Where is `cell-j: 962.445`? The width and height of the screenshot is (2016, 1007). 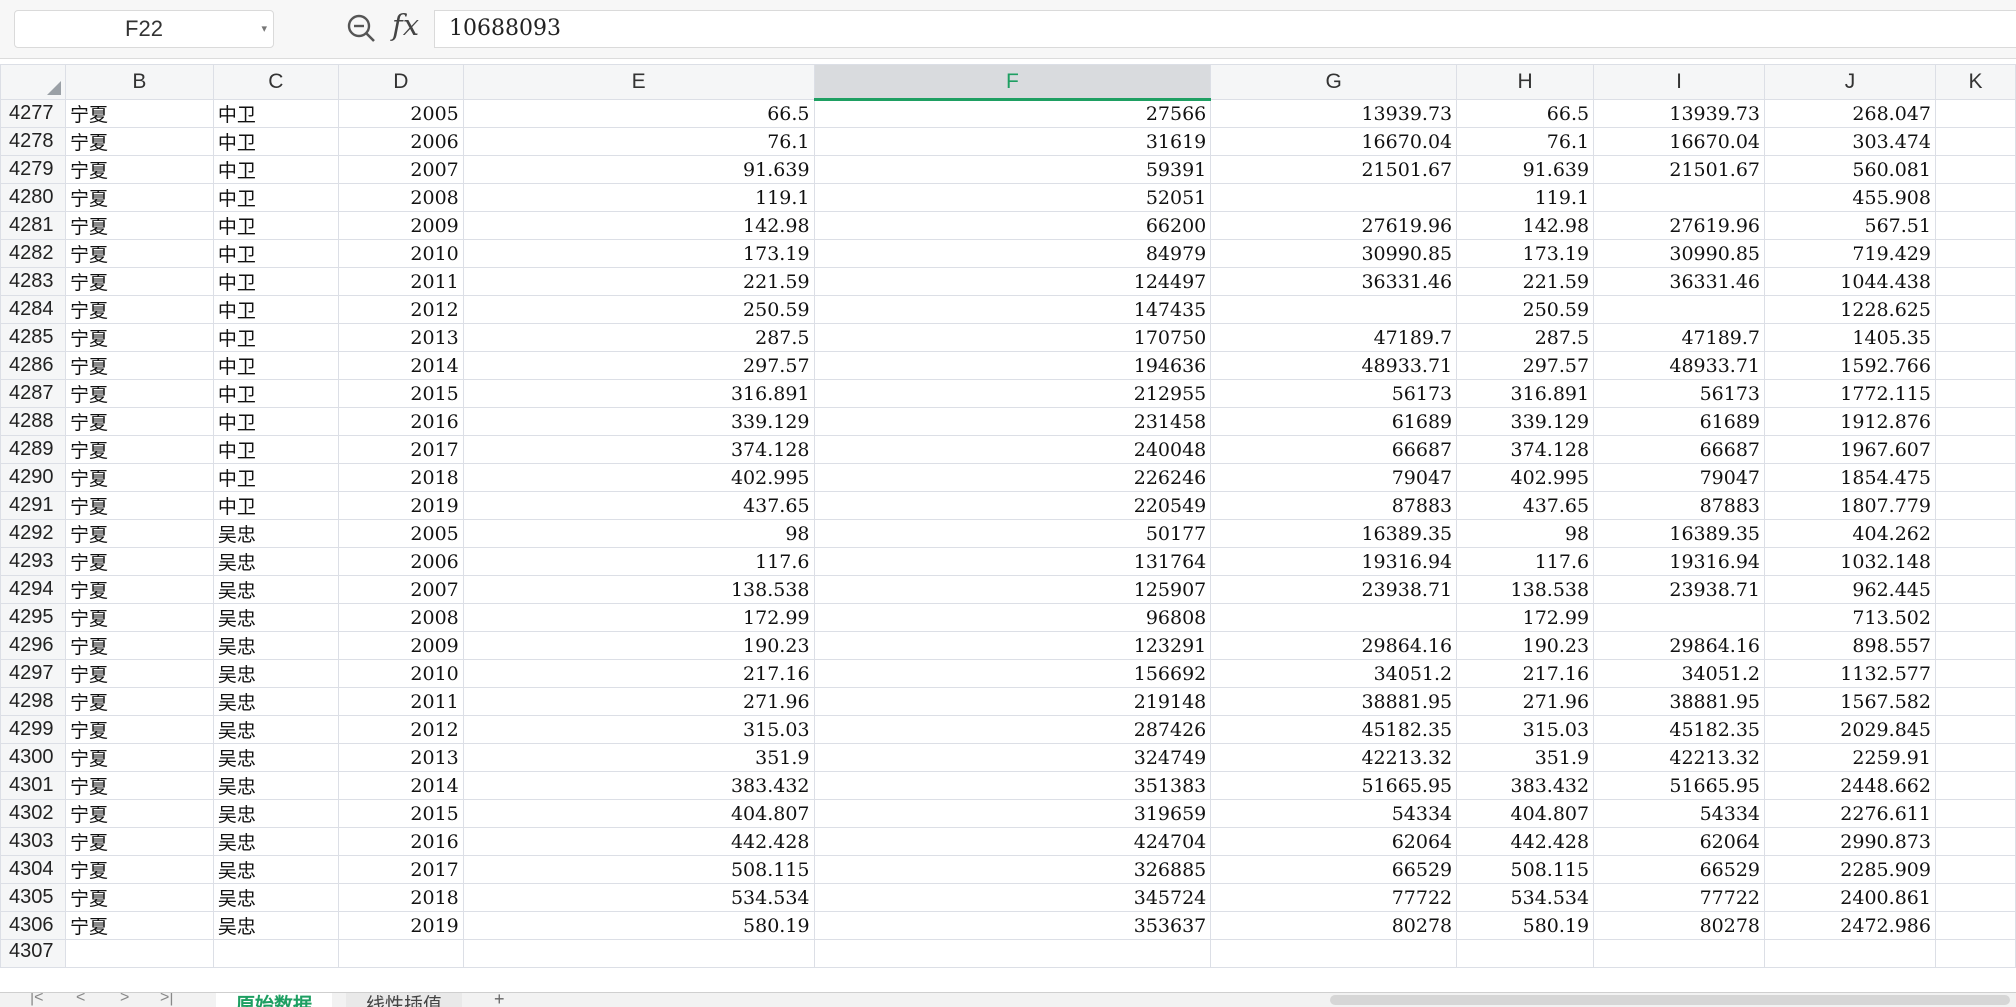 cell-j: 962.445 is located at coordinates (1850, 589).